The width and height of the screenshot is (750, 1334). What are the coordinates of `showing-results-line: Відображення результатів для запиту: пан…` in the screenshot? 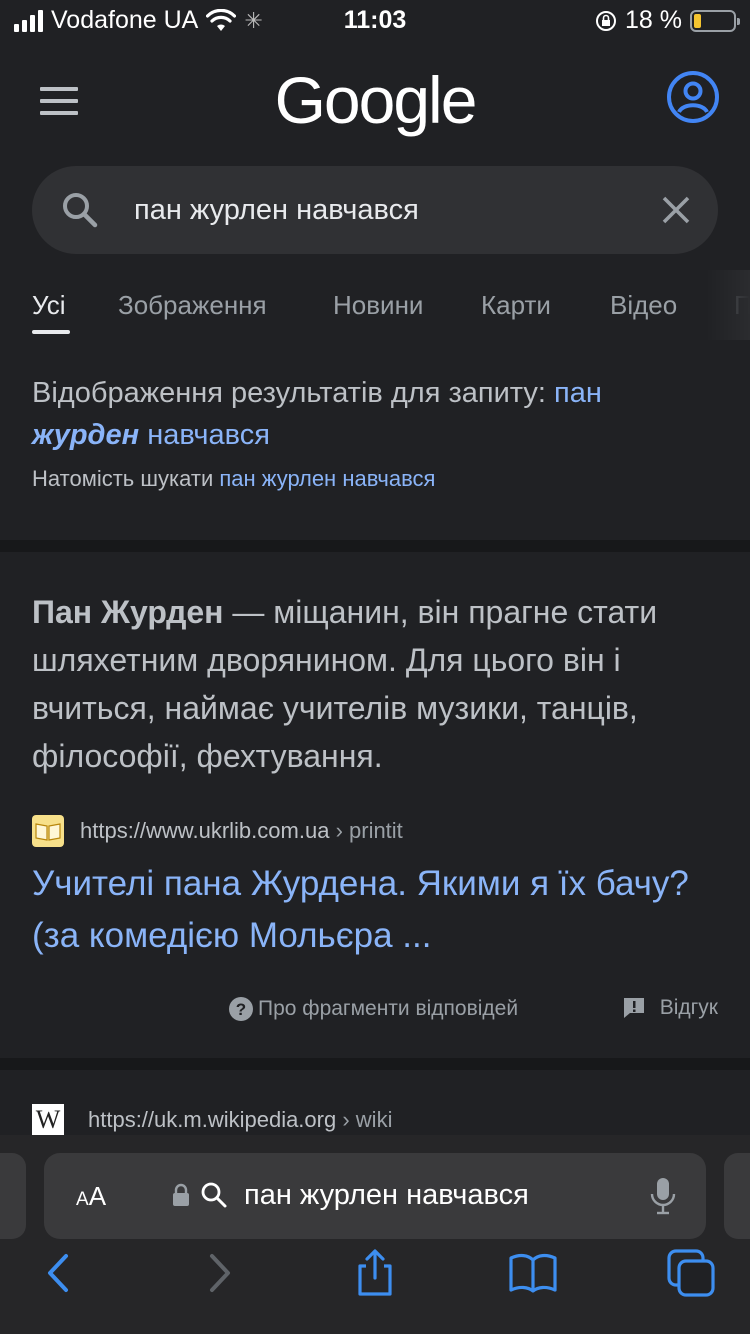 It's located at (377, 414).